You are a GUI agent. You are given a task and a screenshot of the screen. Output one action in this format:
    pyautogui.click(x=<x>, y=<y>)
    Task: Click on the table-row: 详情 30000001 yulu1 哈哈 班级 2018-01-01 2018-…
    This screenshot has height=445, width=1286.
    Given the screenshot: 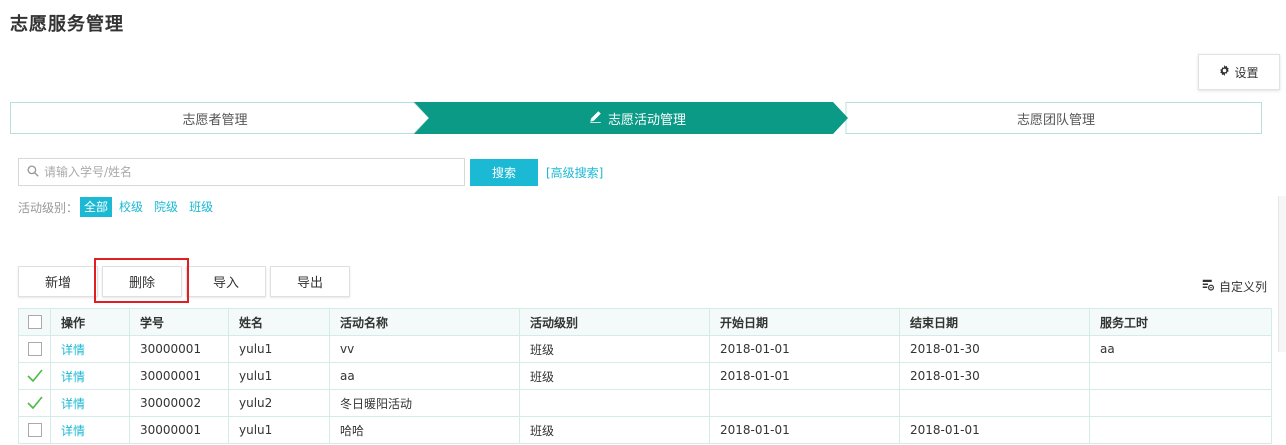 What is the action you would take?
    pyautogui.click(x=645, y=430)
    